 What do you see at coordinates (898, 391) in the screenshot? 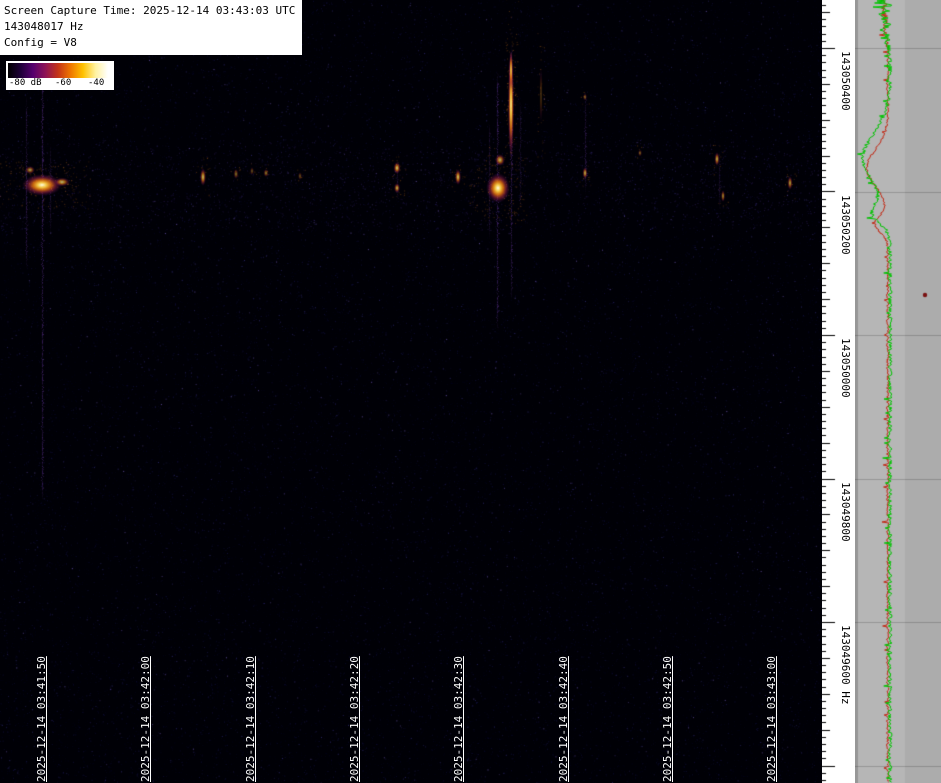
I see `live-spectrum-panel` at bounding box center [898, 391].